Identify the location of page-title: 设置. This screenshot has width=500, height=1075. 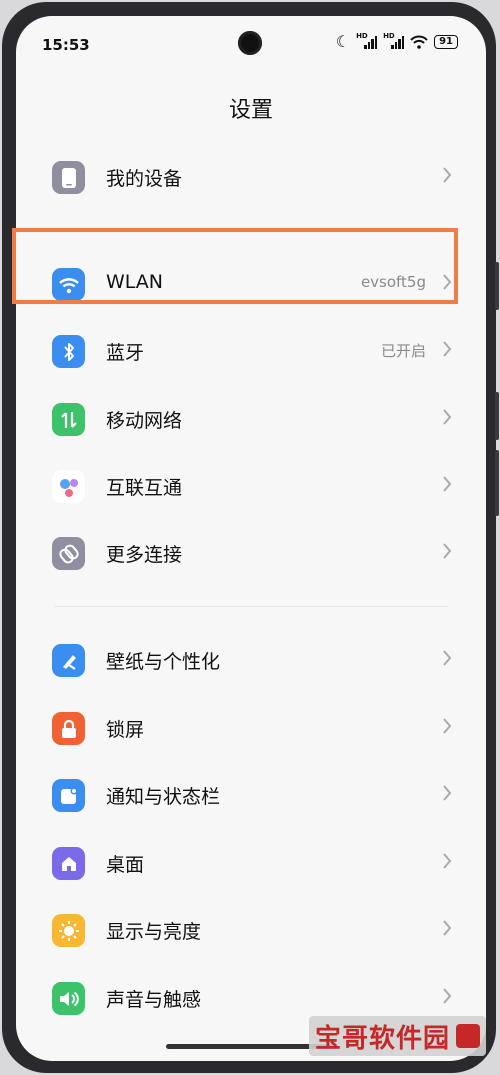
(250, 110).